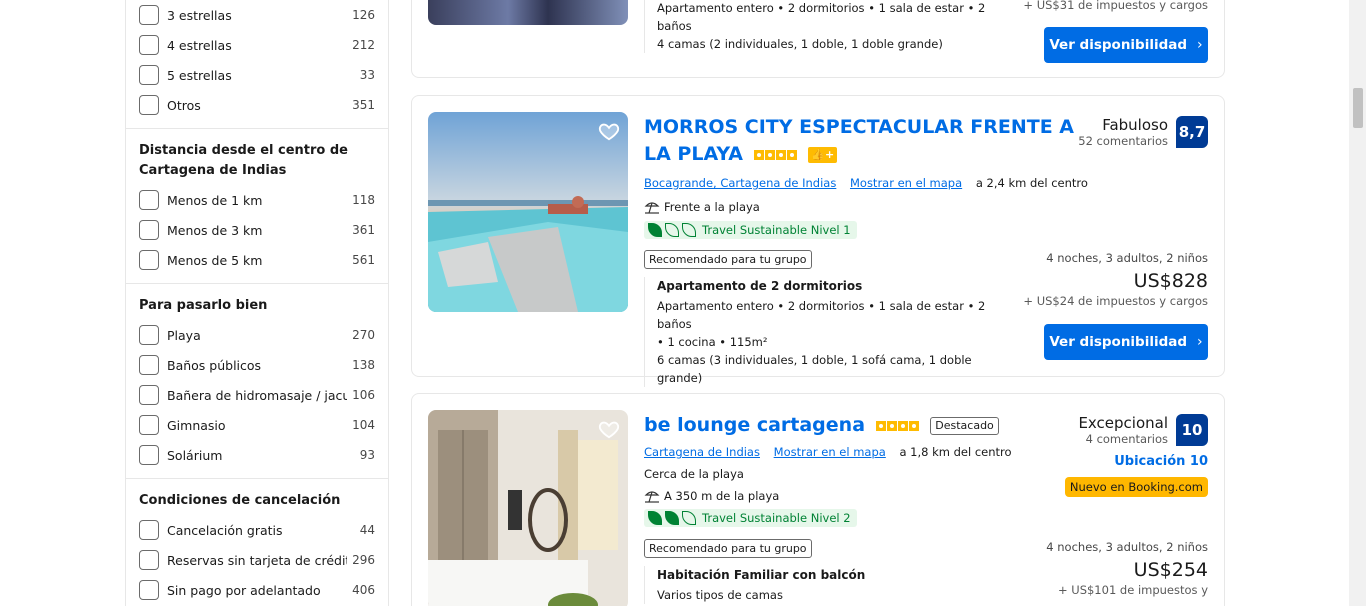  I want to click on review-score-block: Excepcional 4 comentarios 10, so click(1143, 430).